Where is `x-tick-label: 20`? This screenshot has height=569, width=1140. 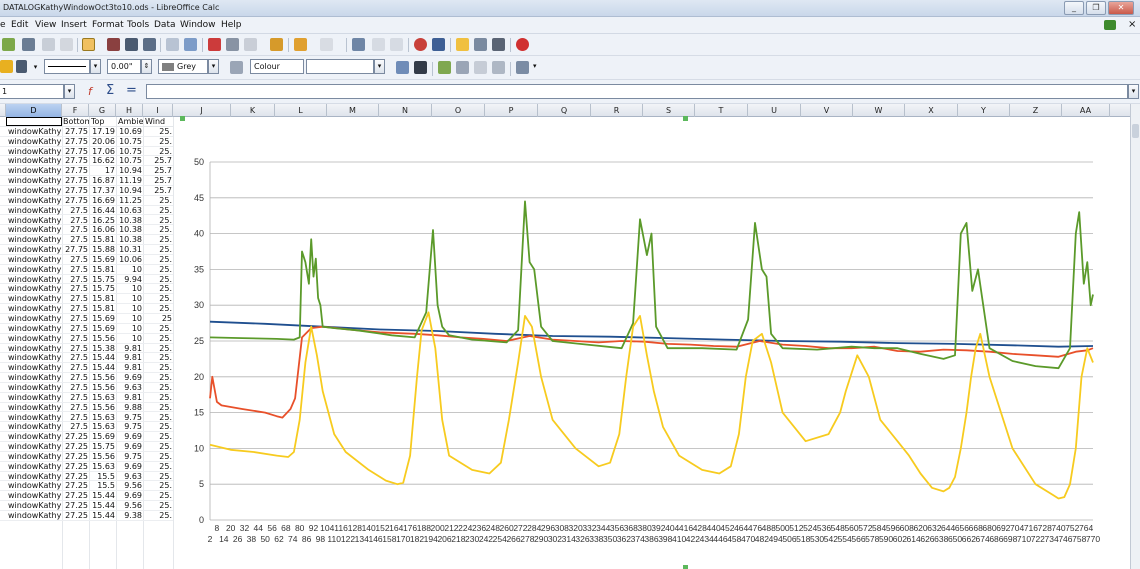 x-tick-label: 20 is located at coordinates (231, 528).